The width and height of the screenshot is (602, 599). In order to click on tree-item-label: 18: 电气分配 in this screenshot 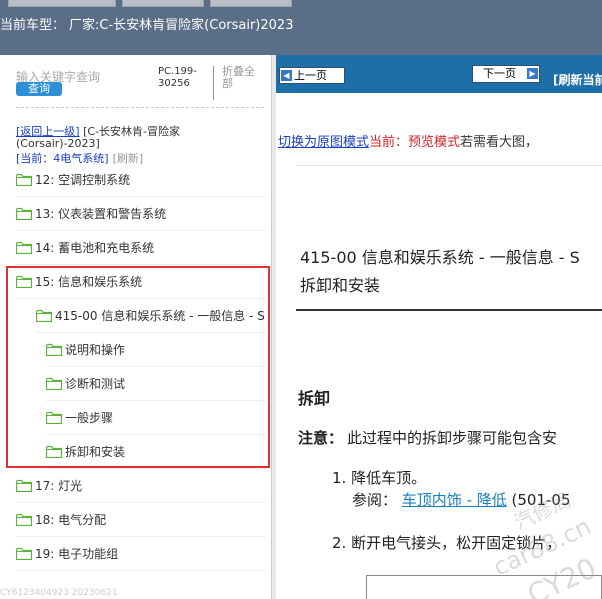, I will do `click(71, 520)`.